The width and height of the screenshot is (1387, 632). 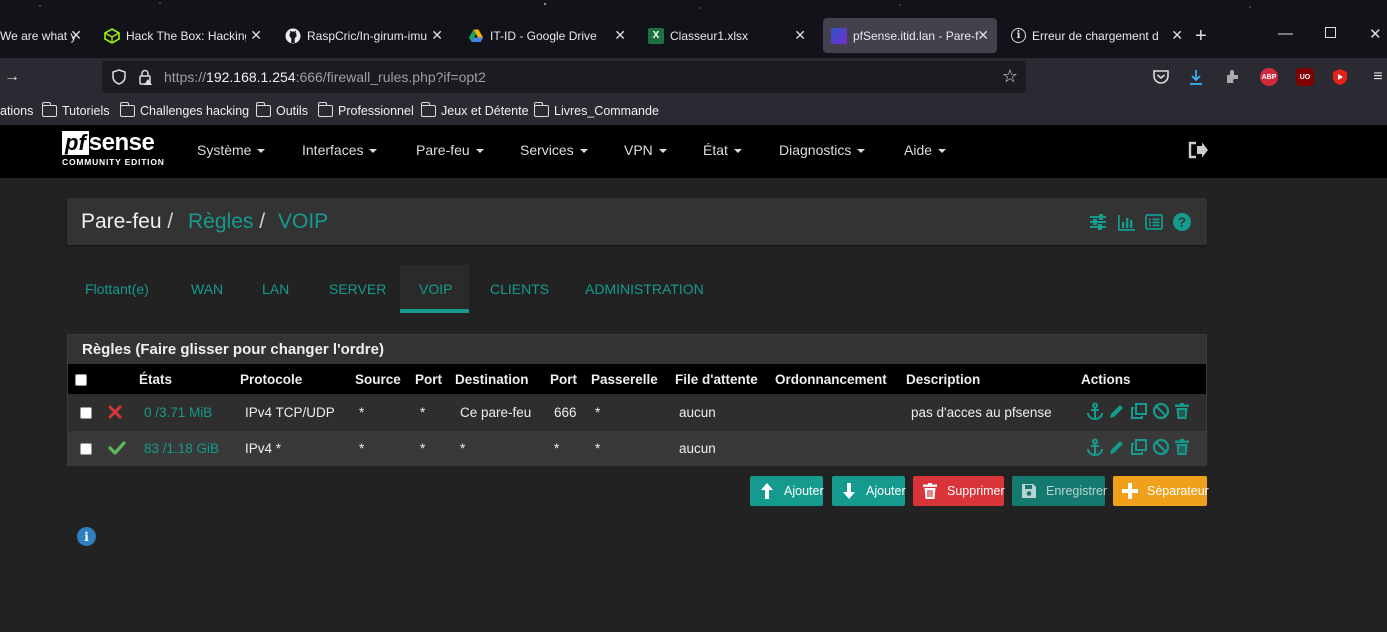 What do you see at coordinates (1285, 33) in the screenshot?
I see `minimize-icon: —` at bounding box center [1285, 33].